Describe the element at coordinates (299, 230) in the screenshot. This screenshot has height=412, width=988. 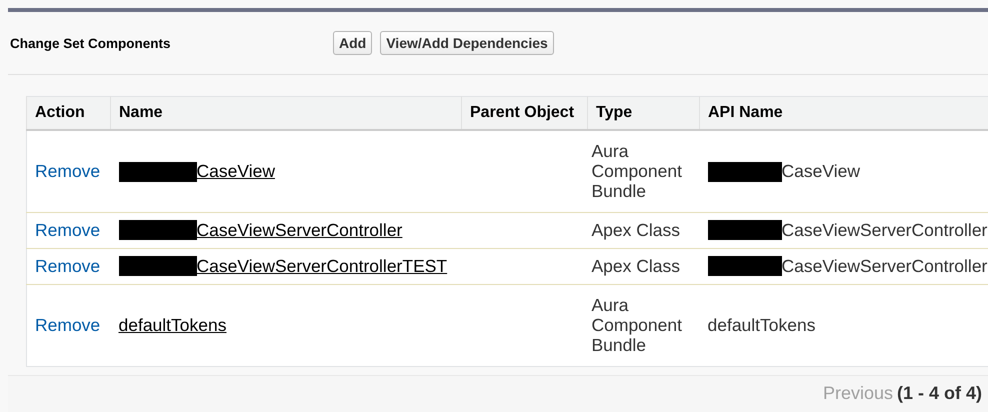
I see `component-link: CaseViewServerController` at that location.